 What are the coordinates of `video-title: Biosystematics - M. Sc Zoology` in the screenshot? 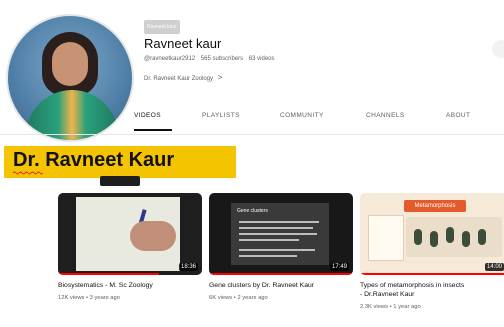 It's located at (130, 285).